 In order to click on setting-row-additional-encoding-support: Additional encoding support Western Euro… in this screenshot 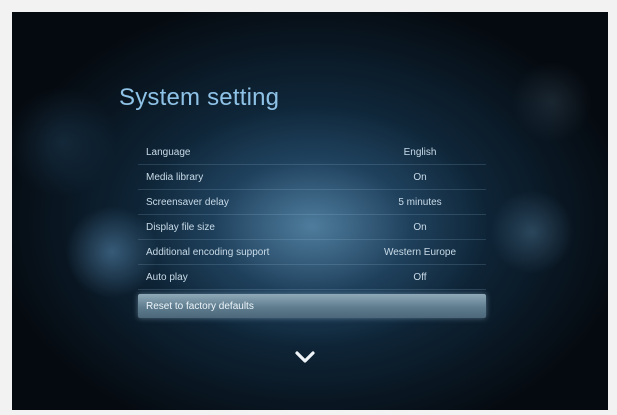, I will do `click(312, 252)`.